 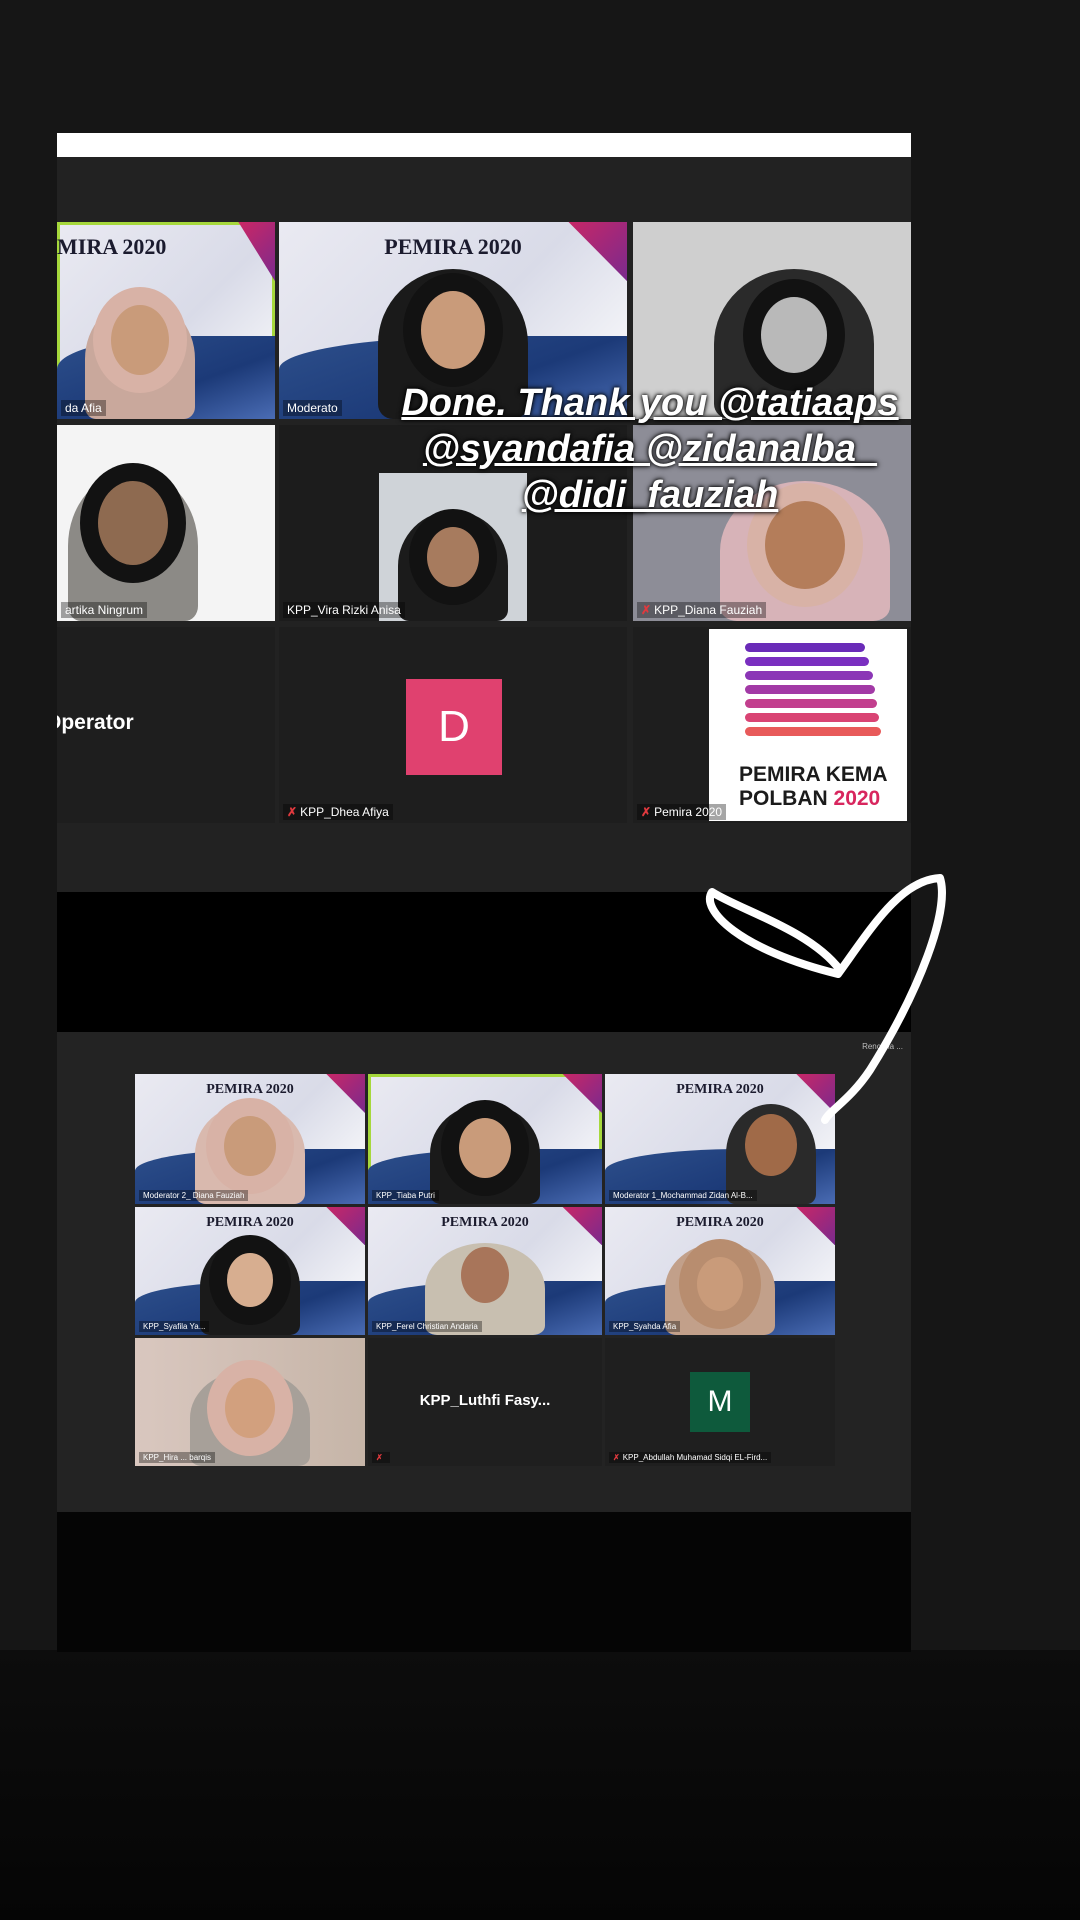 What do you see at coordinates (133, 546) in the screenshot?
I see `participant-figure` at bounding box center [133, 546].